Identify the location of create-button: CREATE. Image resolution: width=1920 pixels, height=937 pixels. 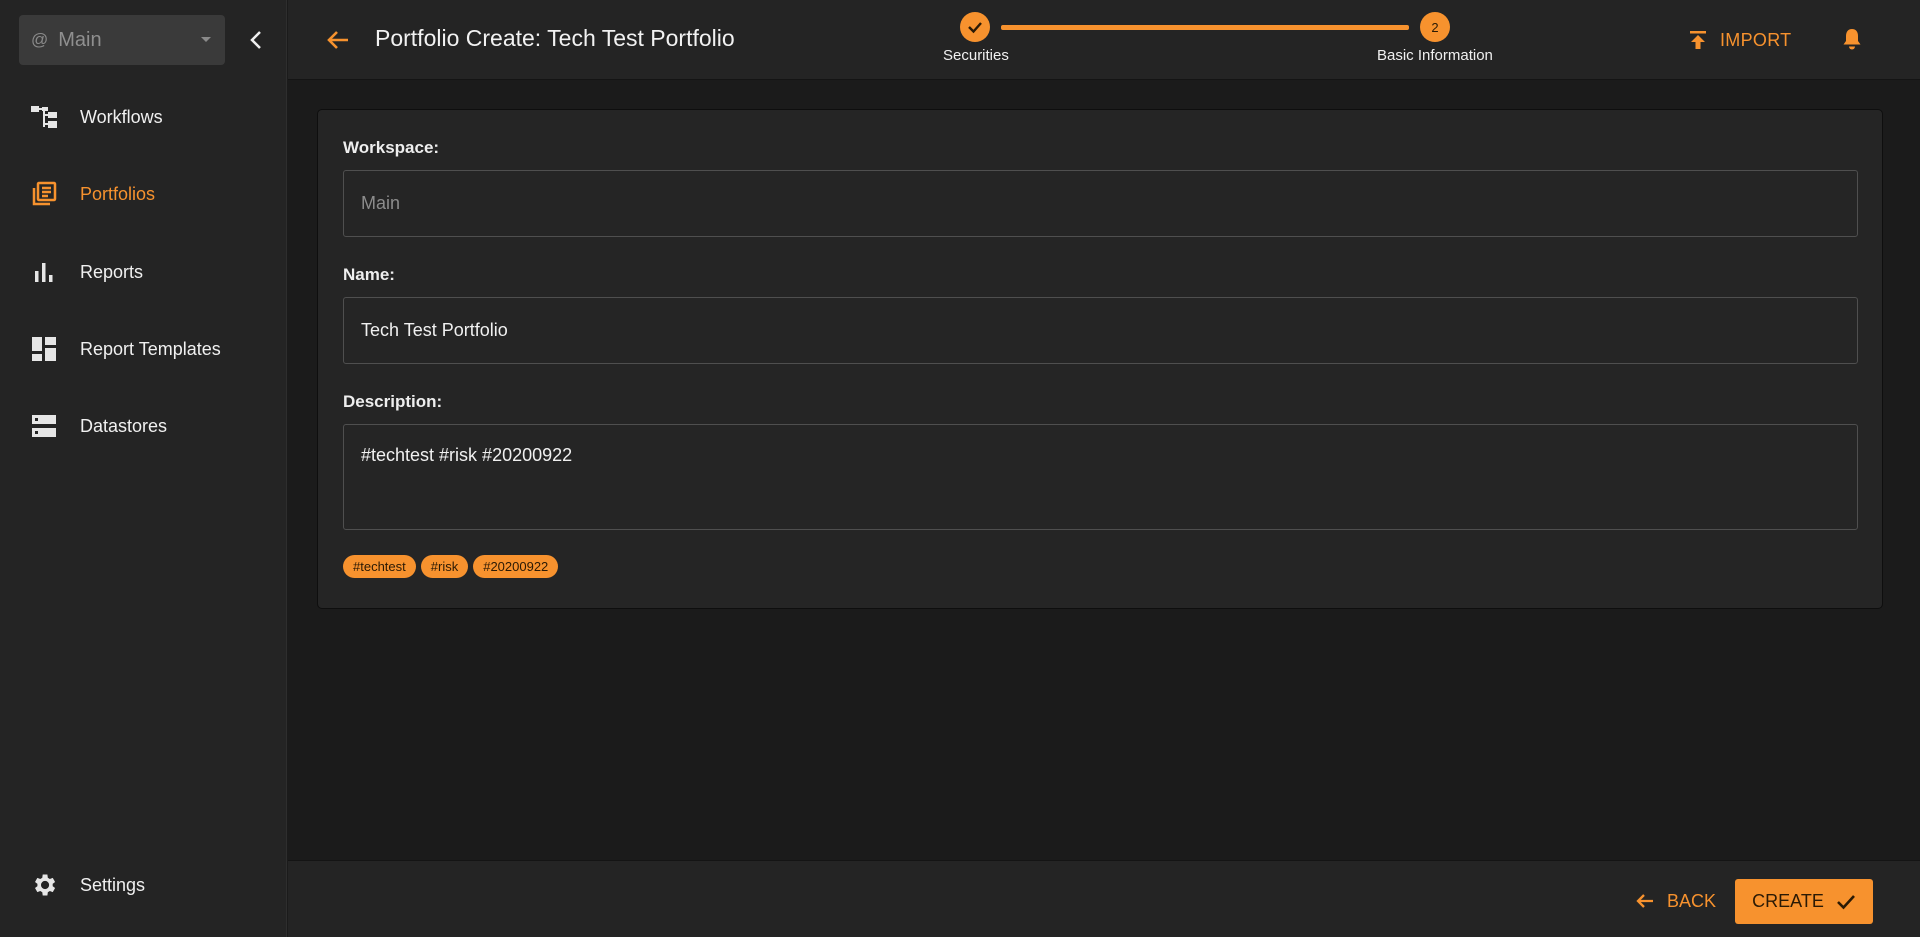
(1804, 901).